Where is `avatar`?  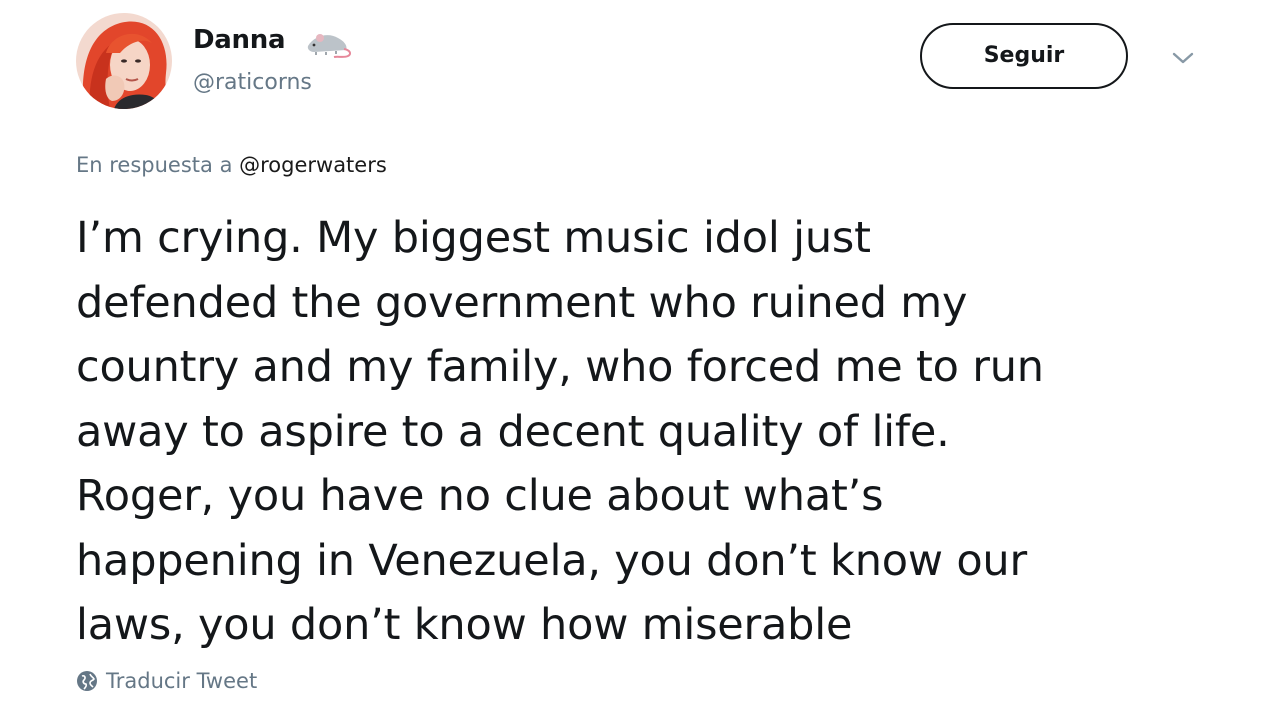
avatar is located at coordinates (124, 61).